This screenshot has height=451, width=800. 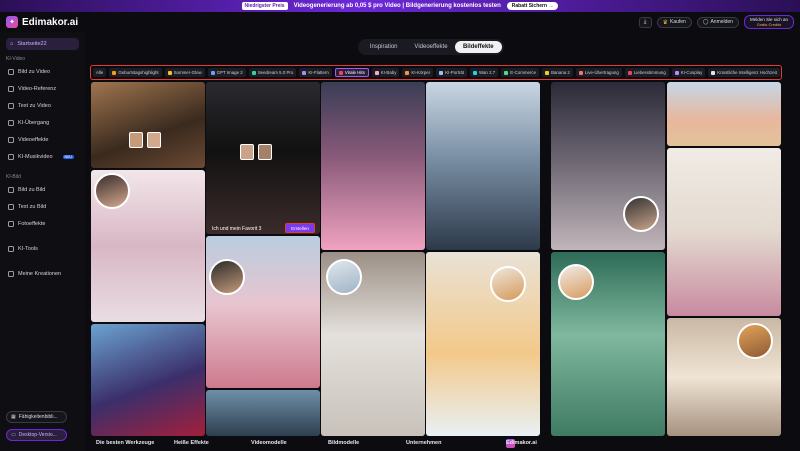 What do you see at coordinates (135, 72) in the screenshot?
I see `filter-chip-1: Geburtstagshighlight` at bounding box center [135, 72].